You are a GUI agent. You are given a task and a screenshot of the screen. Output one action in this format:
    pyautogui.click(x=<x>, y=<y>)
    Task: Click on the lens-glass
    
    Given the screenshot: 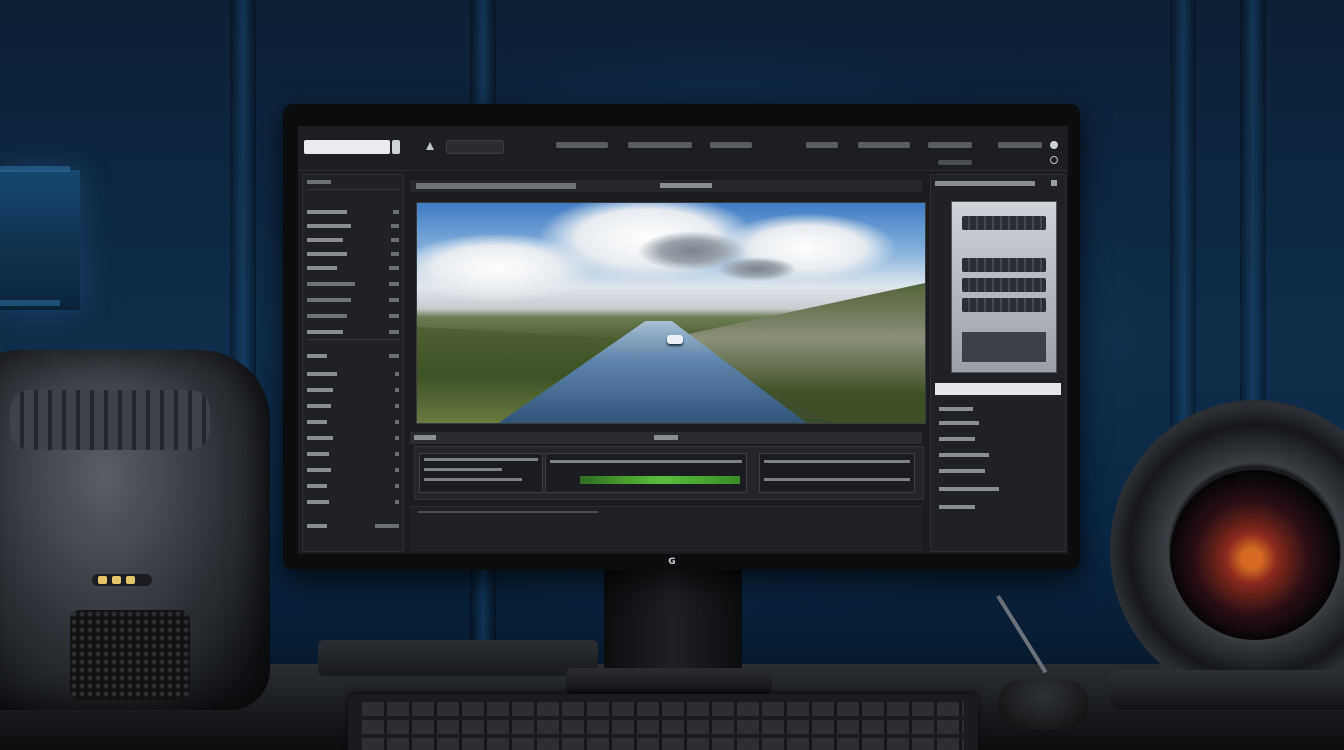 What is the action you would take?
    pyautogui.click(x=1255, y=555)
    